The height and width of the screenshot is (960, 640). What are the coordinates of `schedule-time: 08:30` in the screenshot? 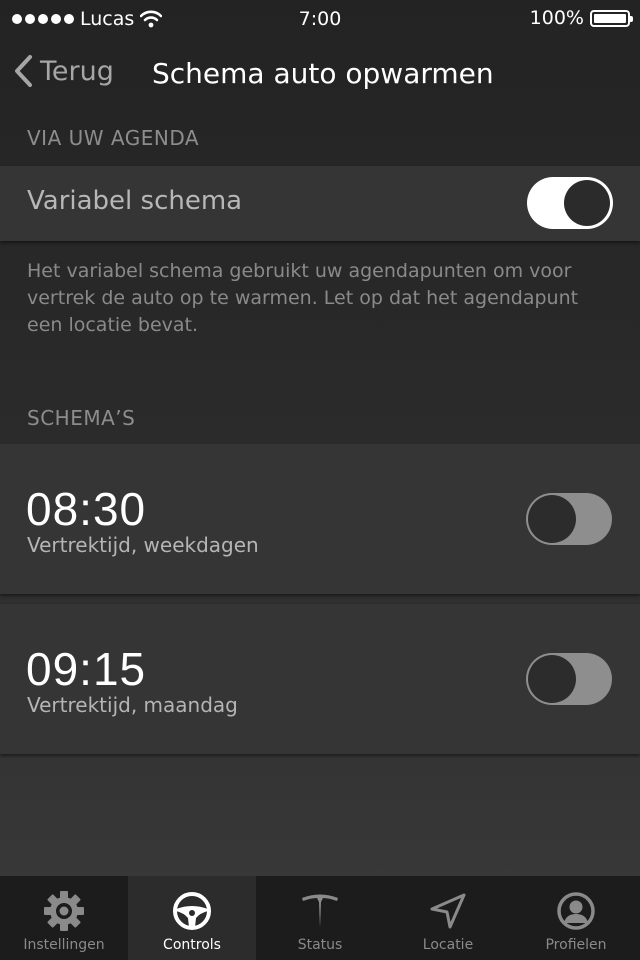 It's located at (86, 509).